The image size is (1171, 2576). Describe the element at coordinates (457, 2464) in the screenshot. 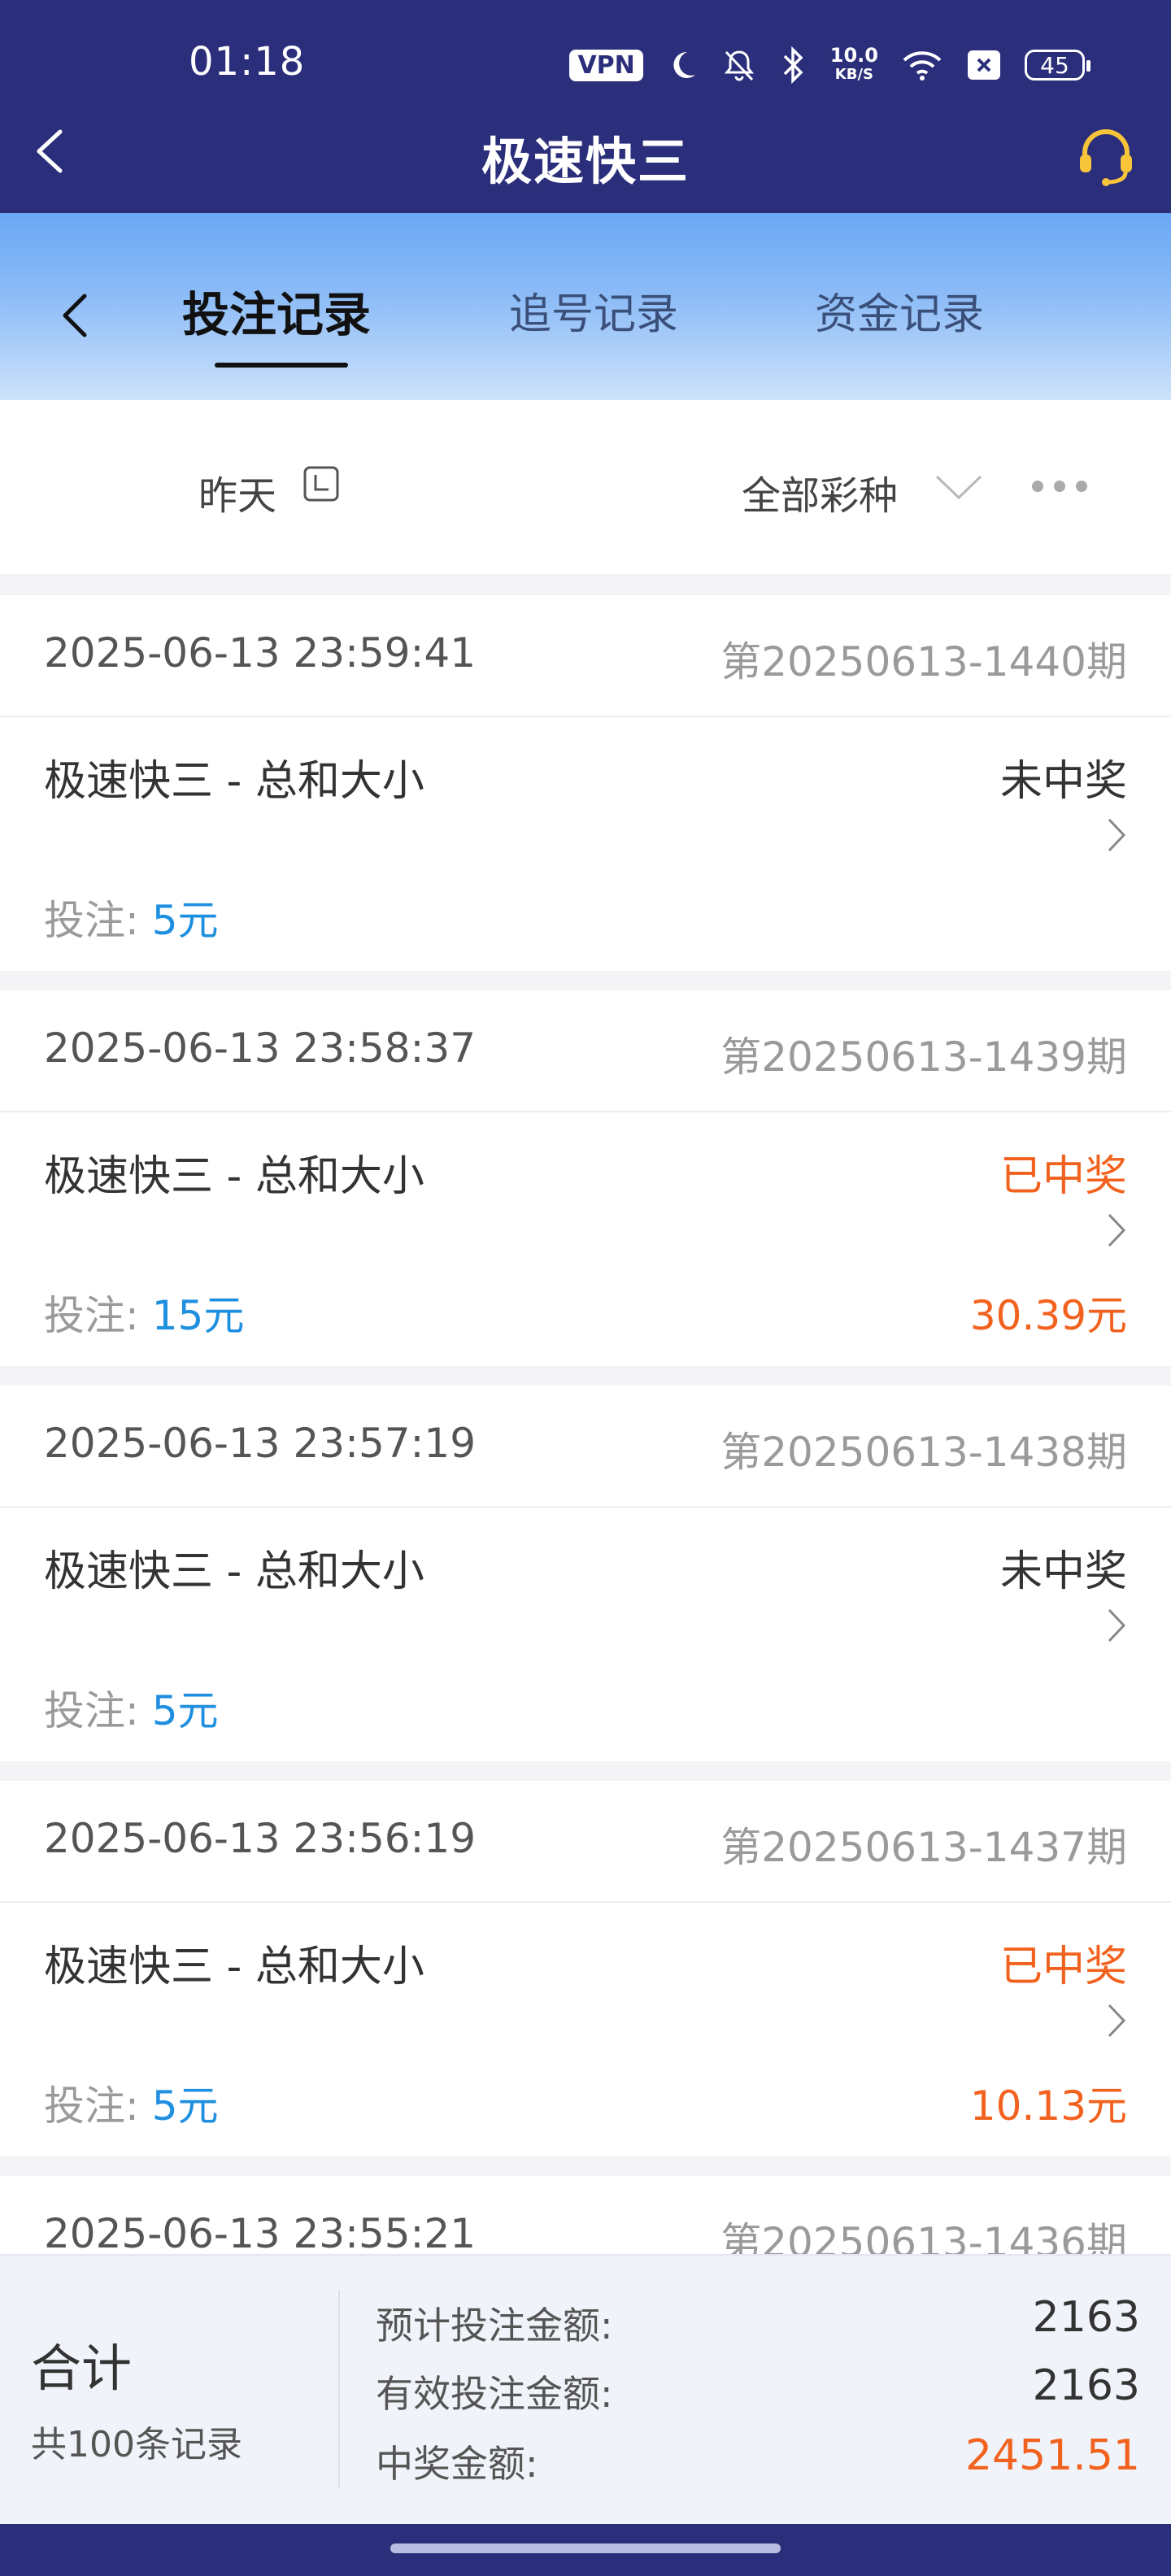

I see `sum-label: 中奖金额:` at that location.